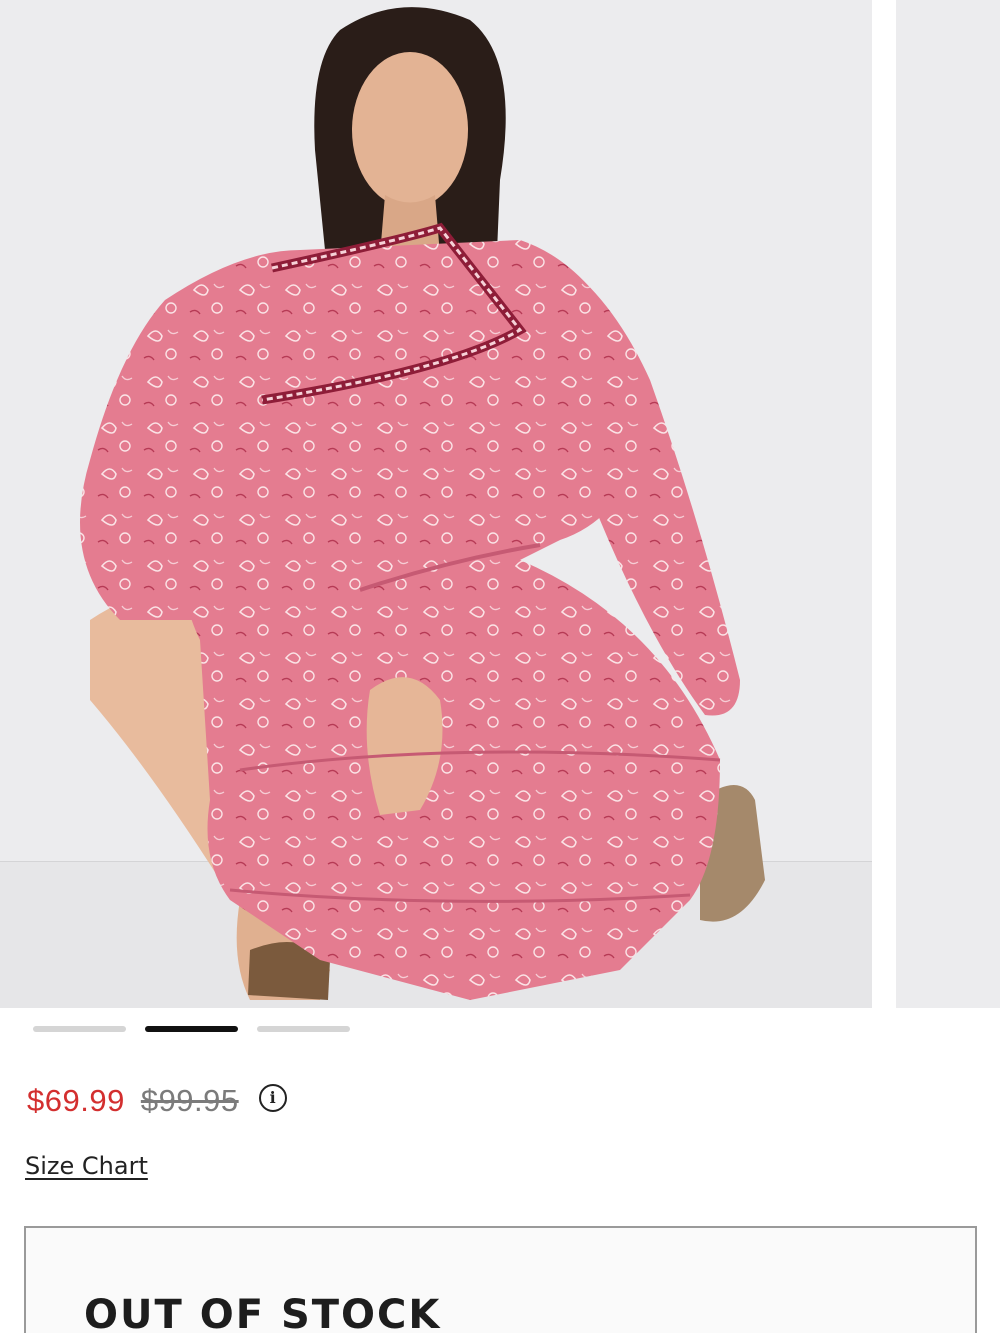  What do you see at coordinates (272, 1098) in the screenshot?
I see `info-circle-icon: i` at bounding box center [272, 1098].